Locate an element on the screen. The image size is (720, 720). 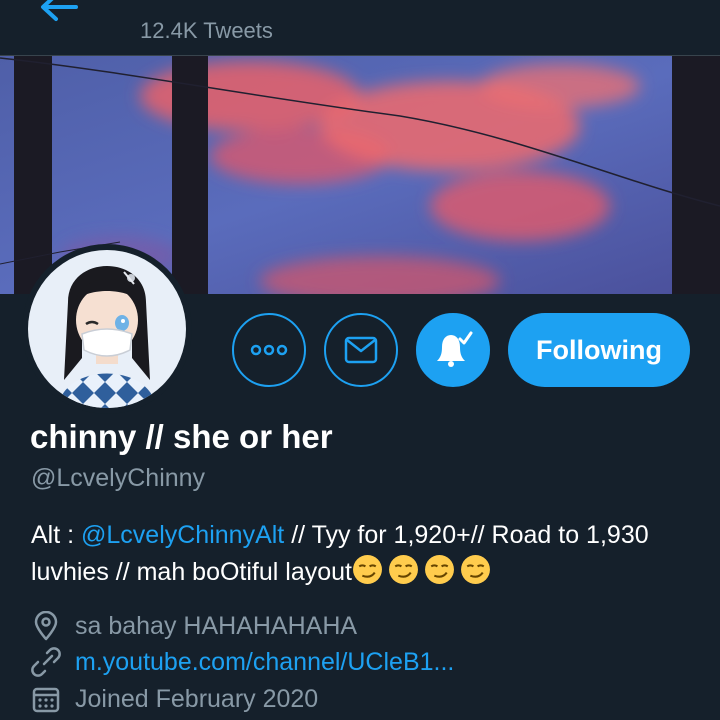
more-button is located at coordinates (269, 350).